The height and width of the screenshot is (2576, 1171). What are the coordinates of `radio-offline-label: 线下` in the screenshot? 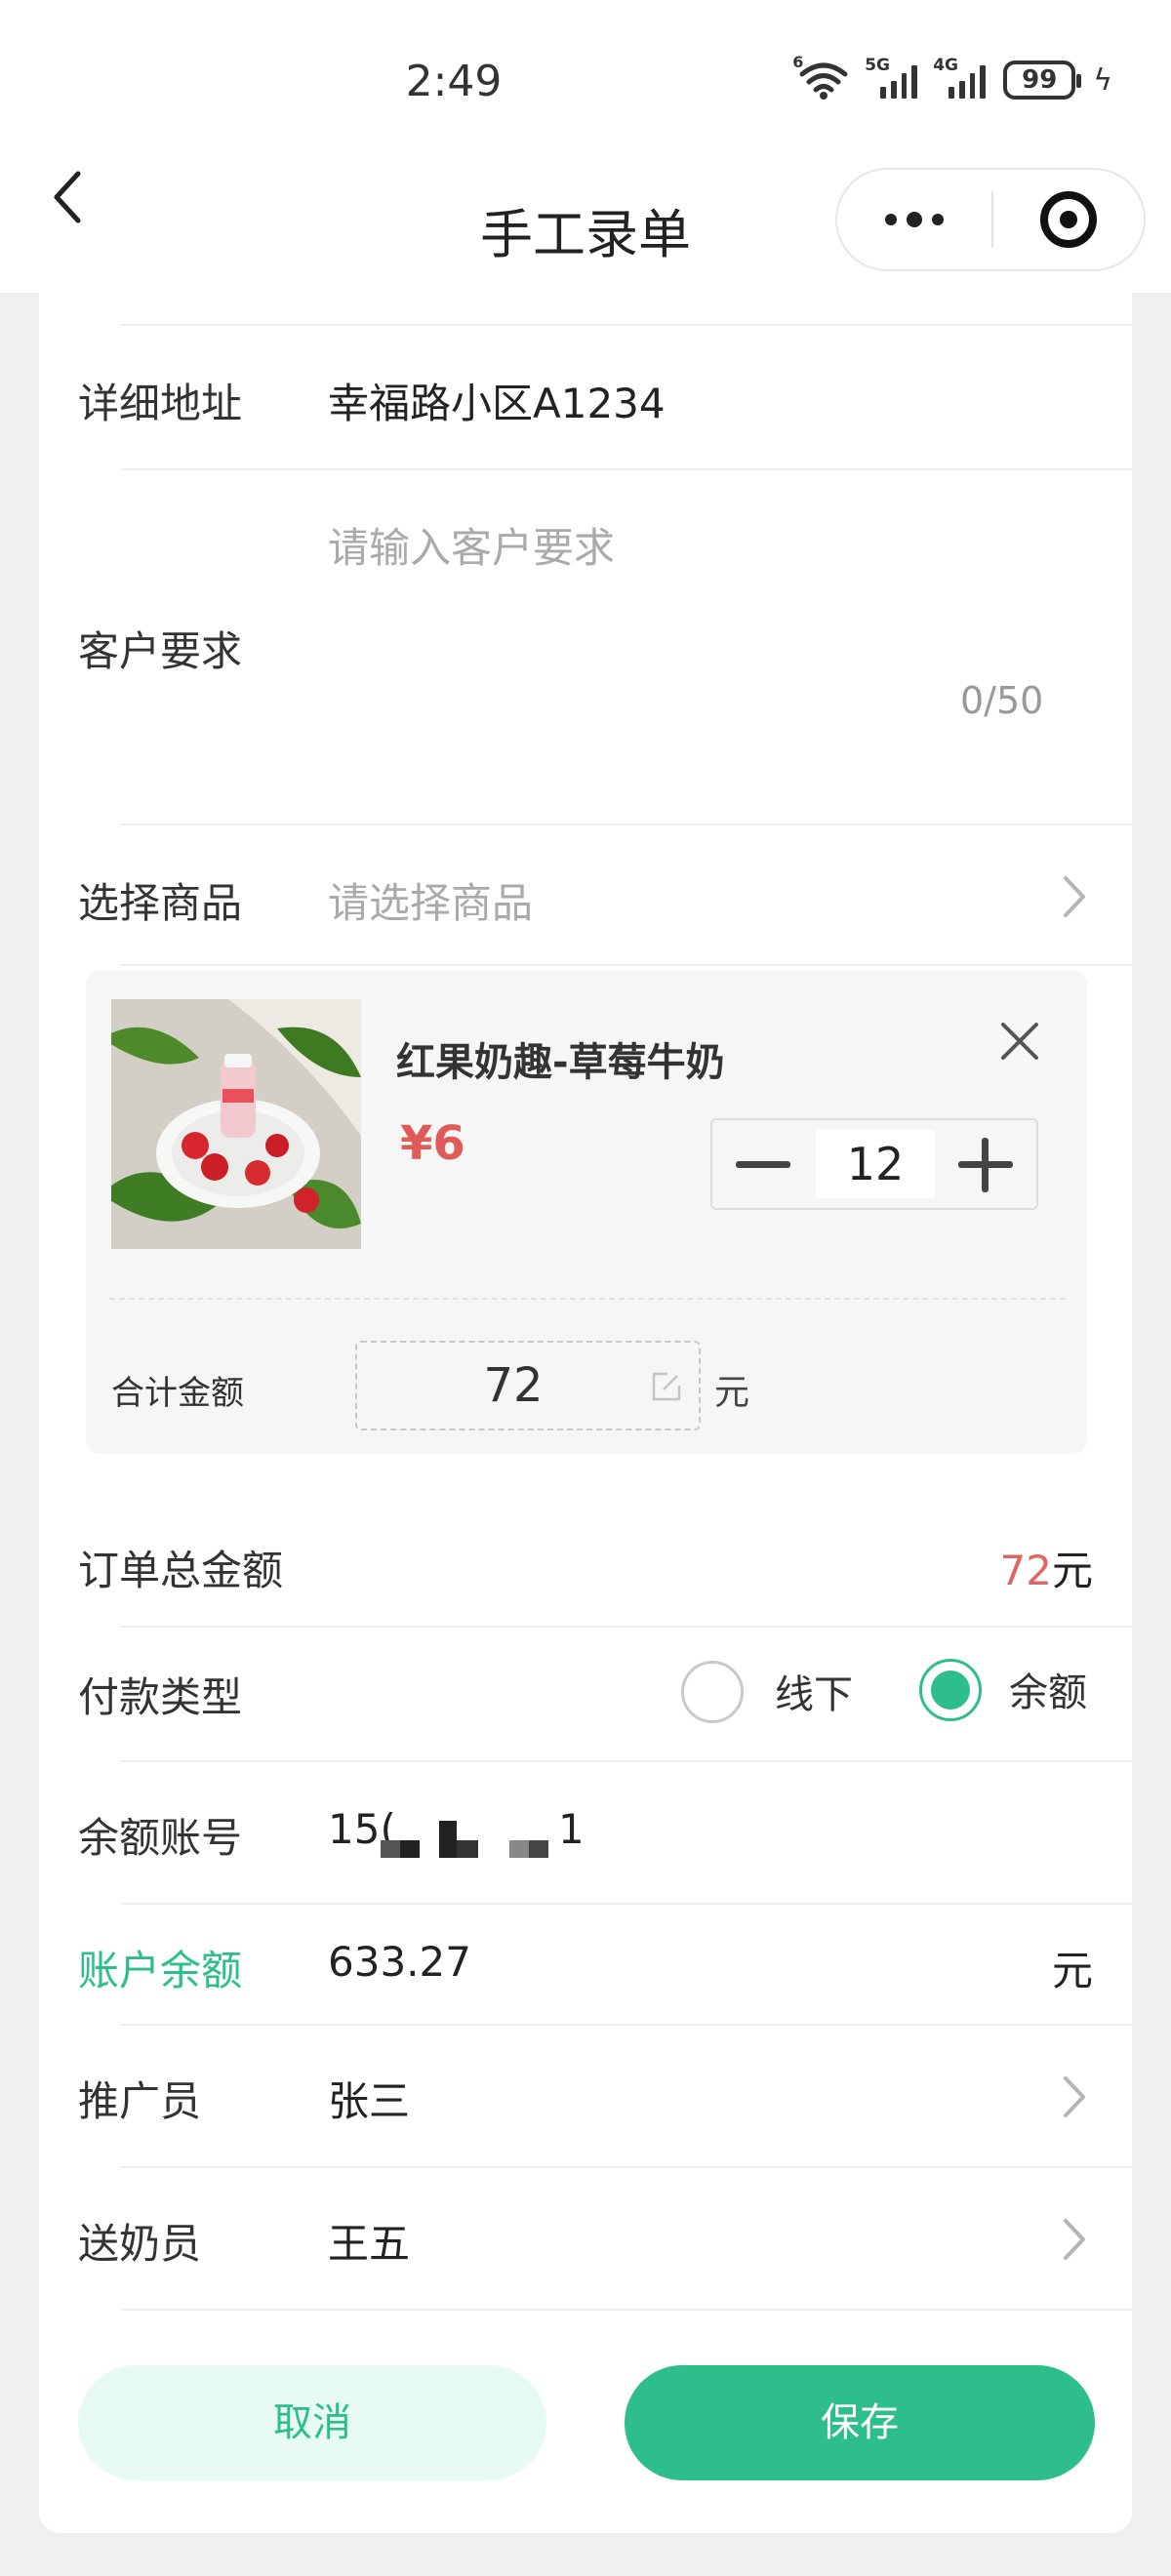 It's located at (814, 1694).